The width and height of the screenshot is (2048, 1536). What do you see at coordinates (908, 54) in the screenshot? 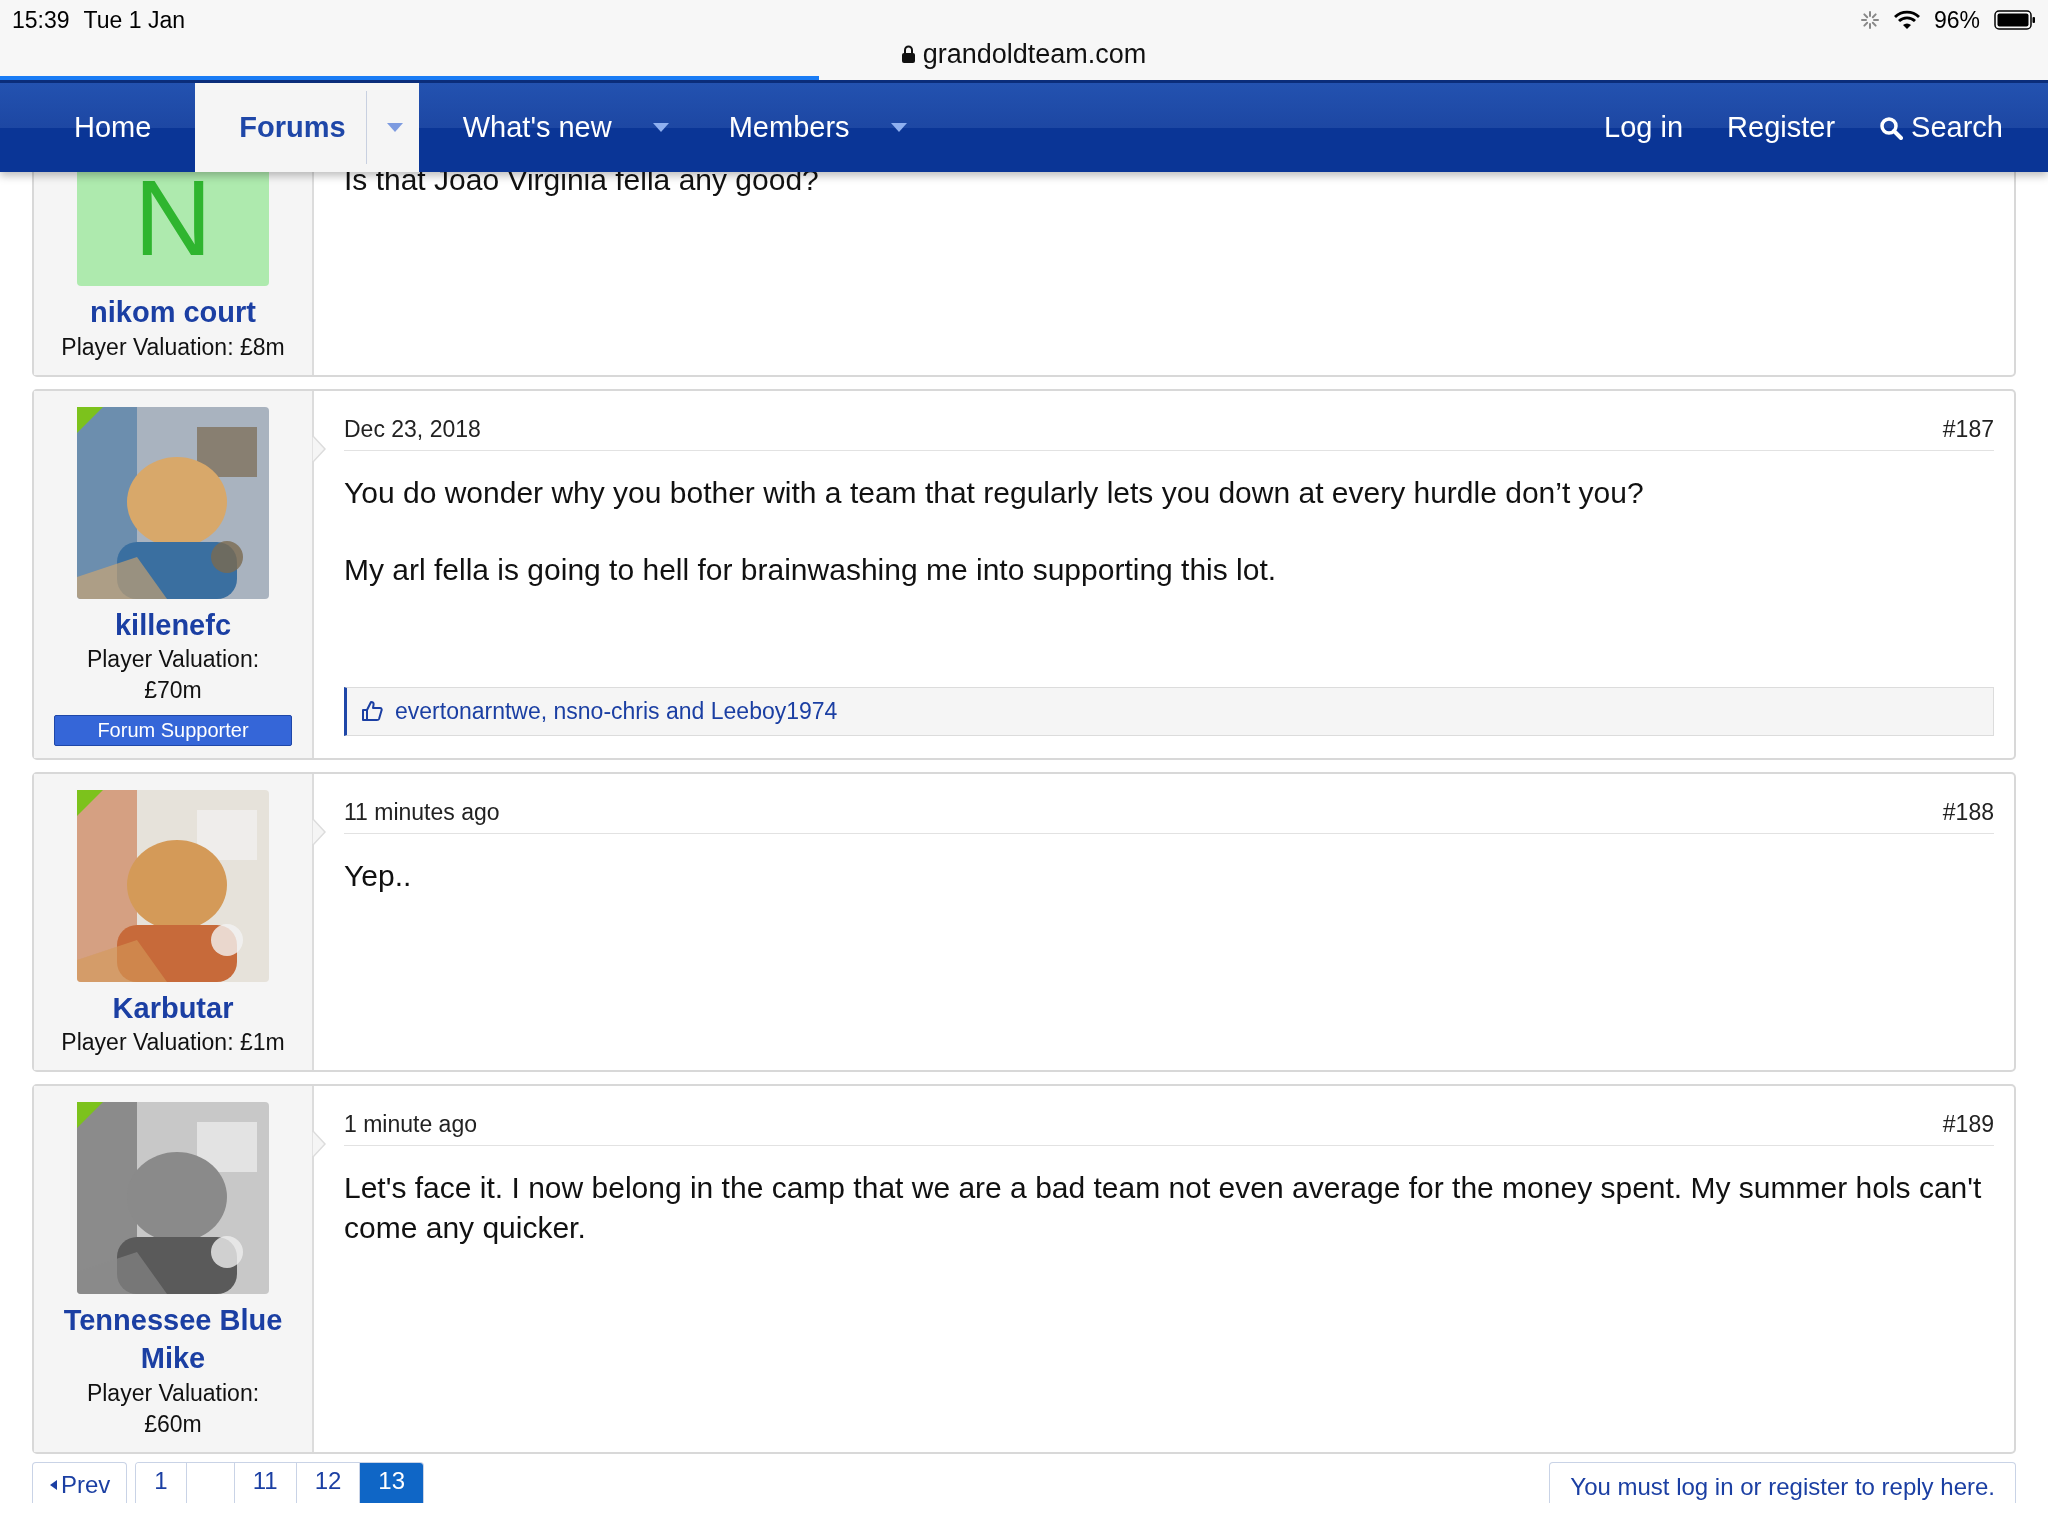
I see `lock-icon` at bounding box center [908, 54].